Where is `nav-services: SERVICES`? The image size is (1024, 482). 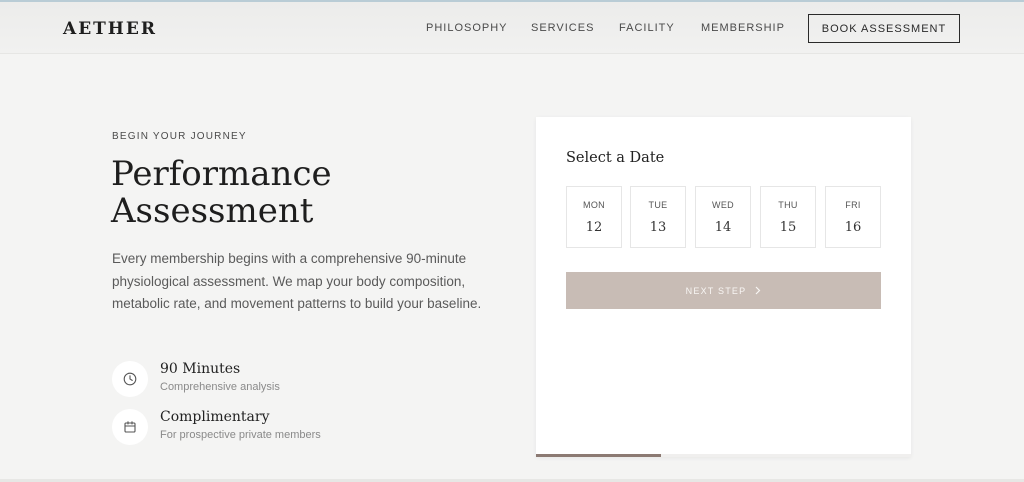
nav-services: SERVICES is located at coordinates (562, 28).